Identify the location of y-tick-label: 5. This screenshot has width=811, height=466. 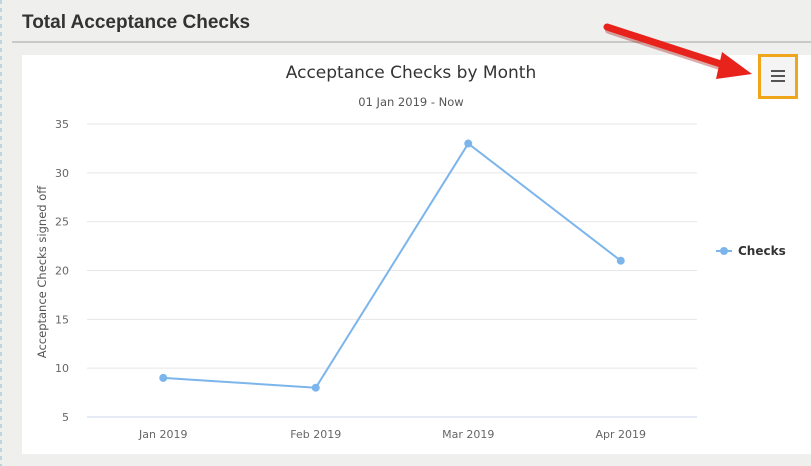
(65, 417).